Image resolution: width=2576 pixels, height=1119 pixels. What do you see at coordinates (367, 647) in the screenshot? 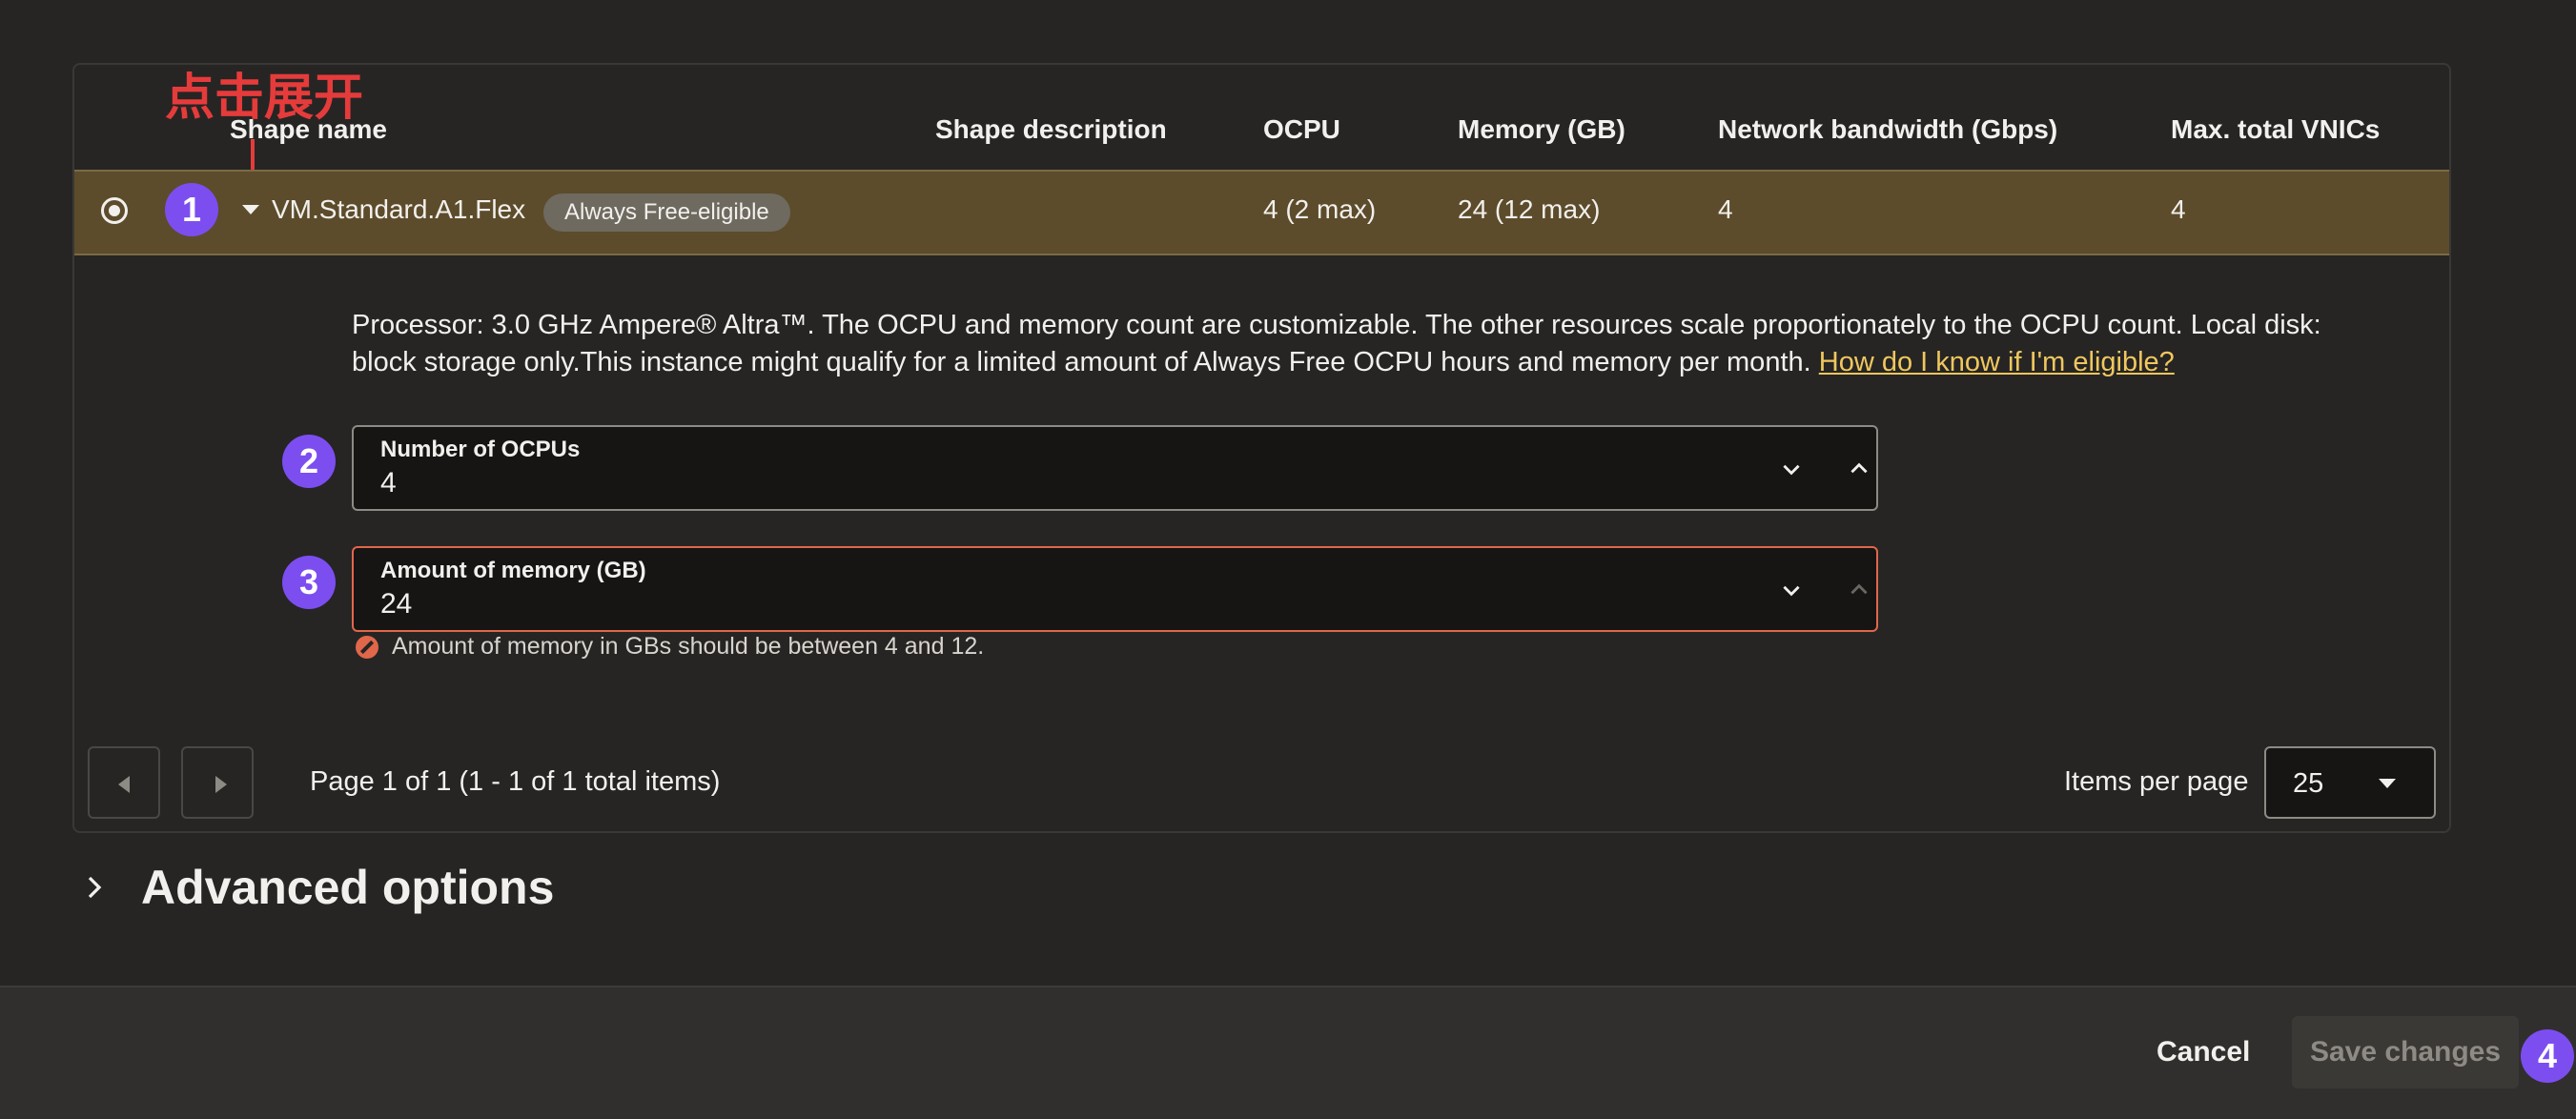
I see `error-icon` at bounding box center [367, 647].